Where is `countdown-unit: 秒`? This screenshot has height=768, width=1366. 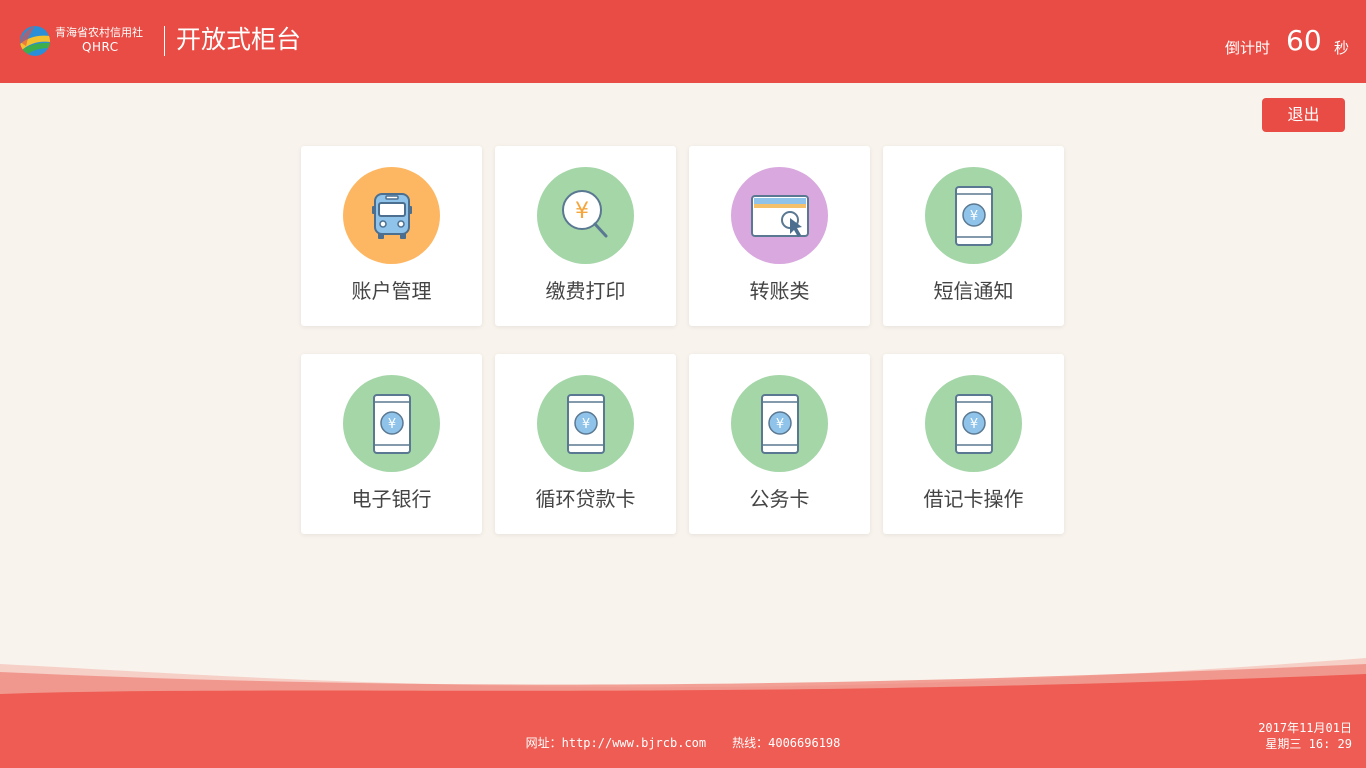
countdown-unit: 秒 is located at coordinates (1342, 48).